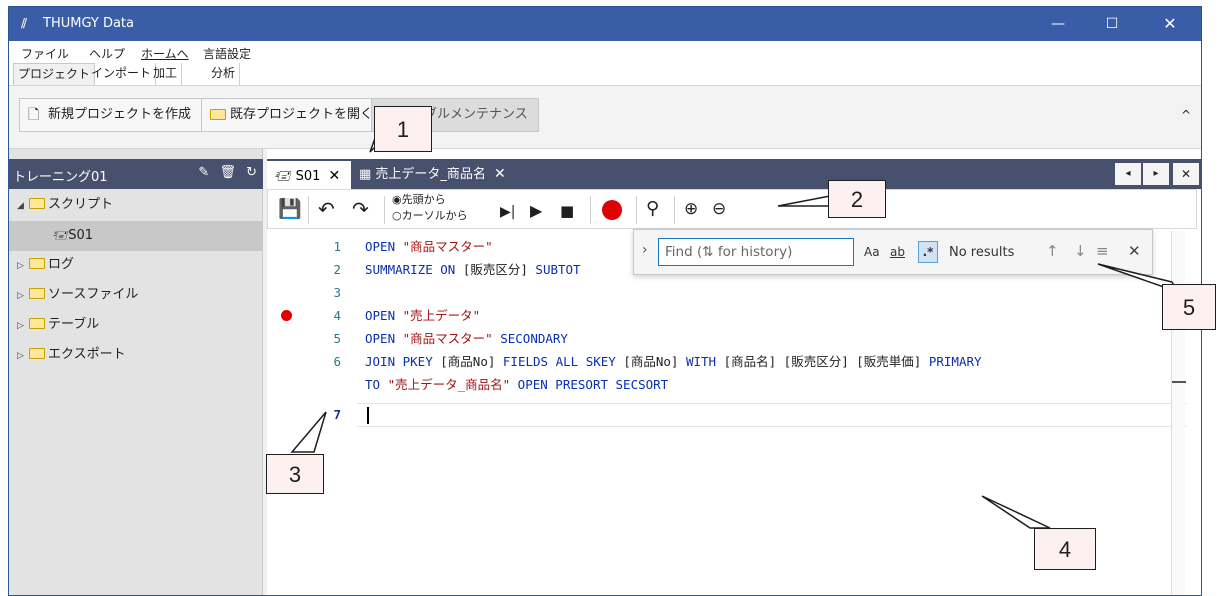  I want to click on code-token: FIELDS ALL SKEY, so click(563, 361).